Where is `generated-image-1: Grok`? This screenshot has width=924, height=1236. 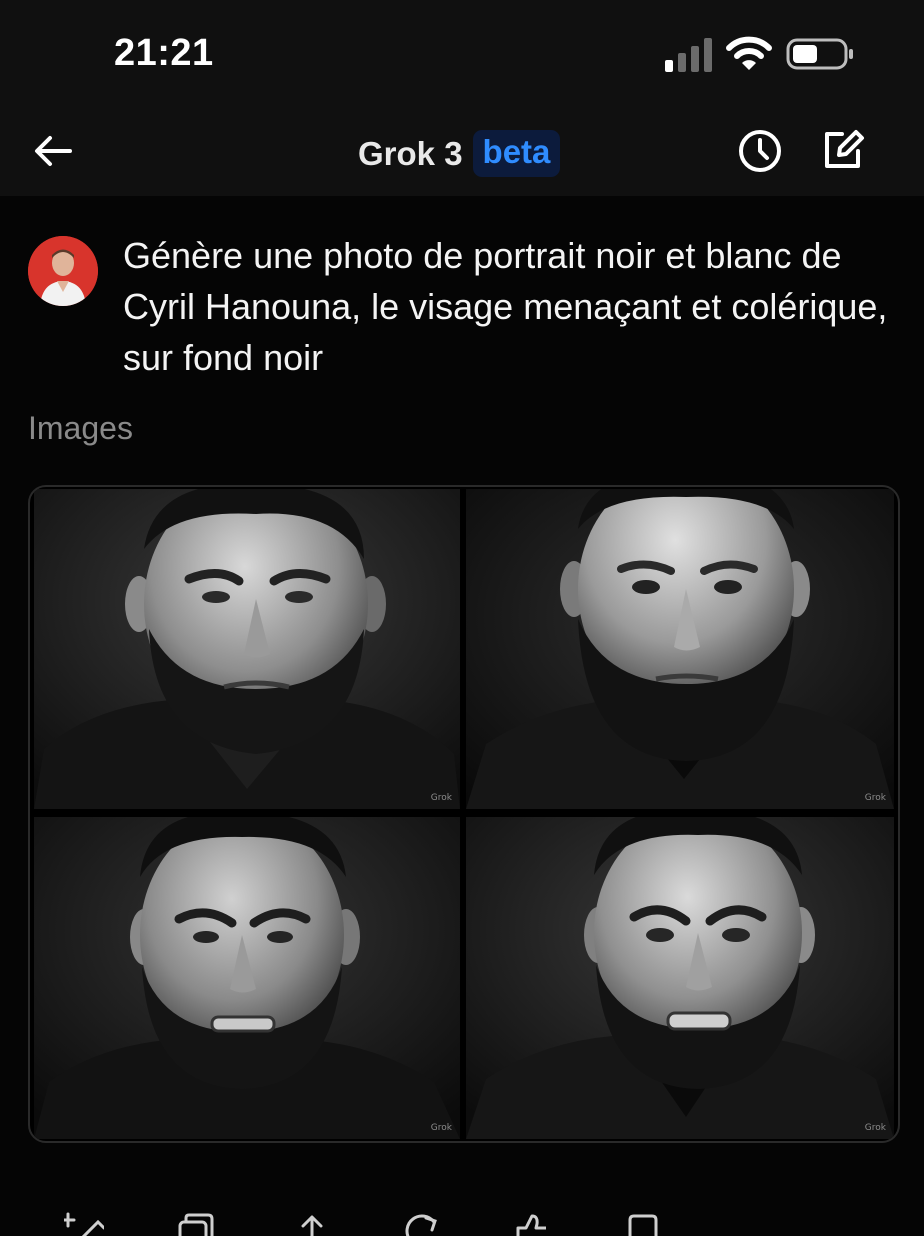 generated-image-1: Grok is located at coordinates (247, 649).